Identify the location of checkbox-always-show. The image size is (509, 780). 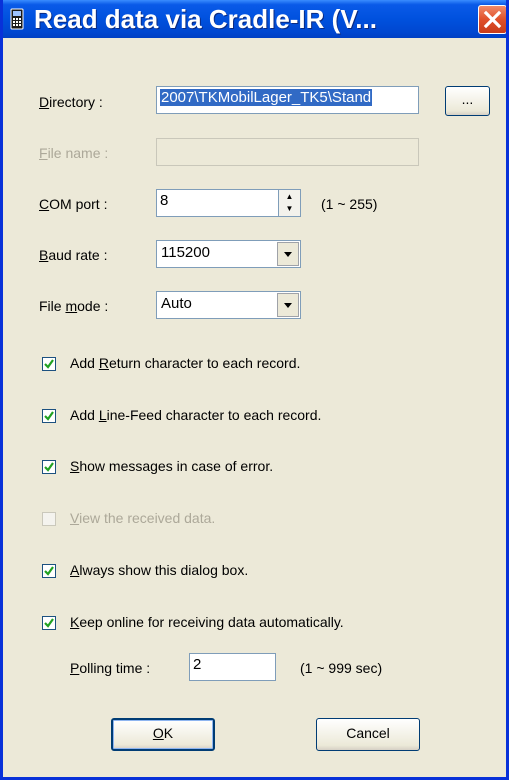
(49, 571).